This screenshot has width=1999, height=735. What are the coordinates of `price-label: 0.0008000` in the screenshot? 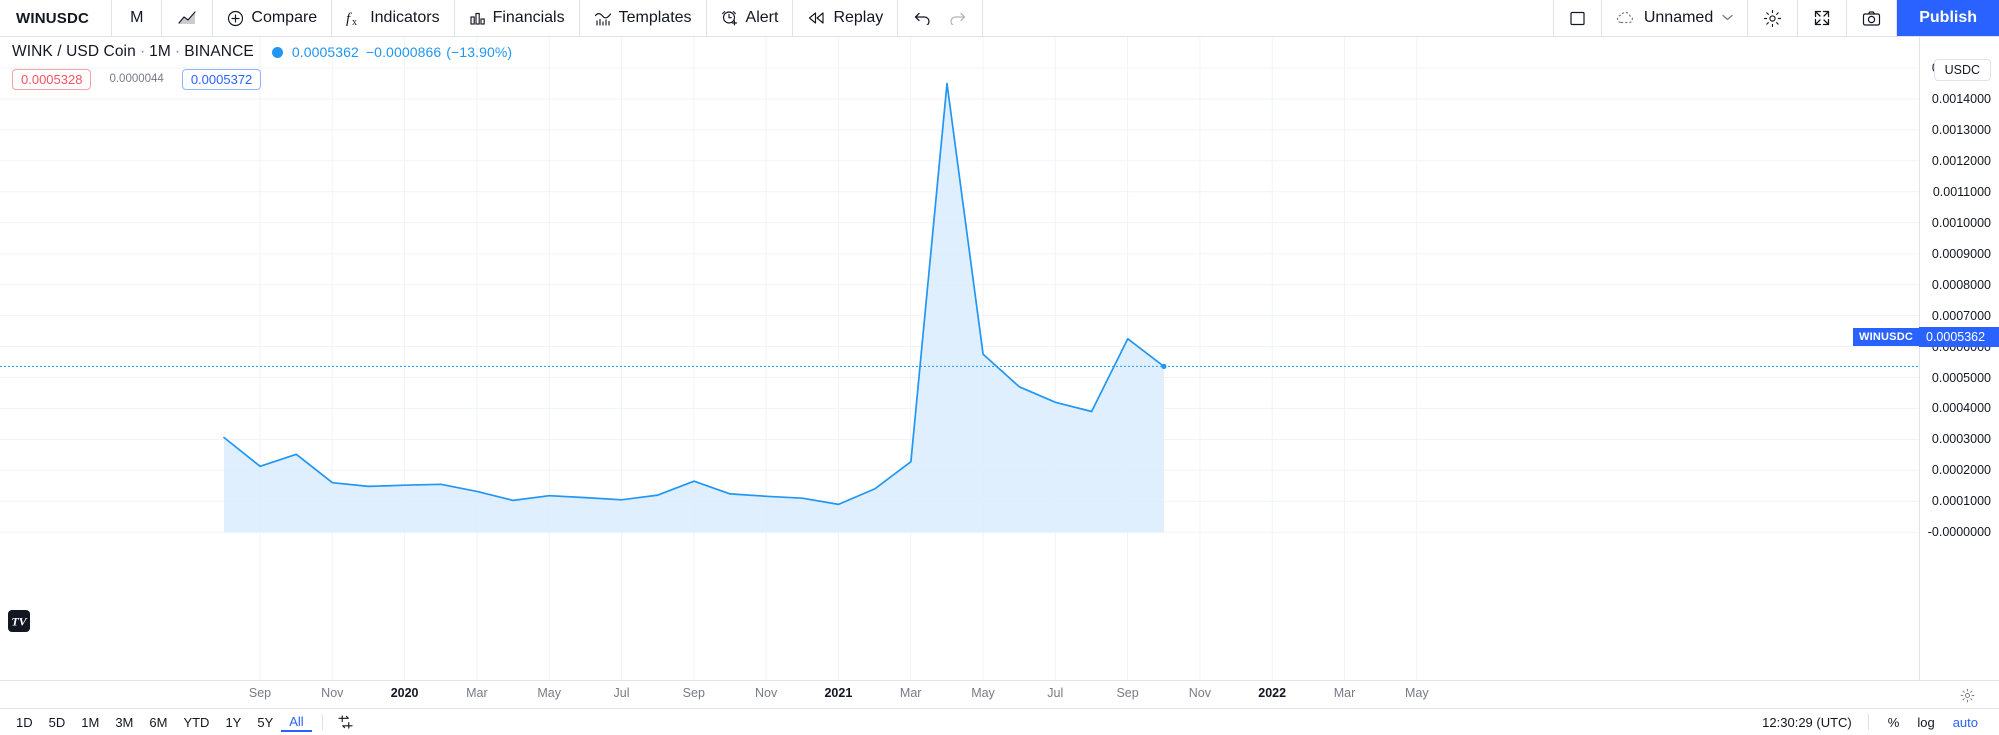 It's located at (1961, 284).